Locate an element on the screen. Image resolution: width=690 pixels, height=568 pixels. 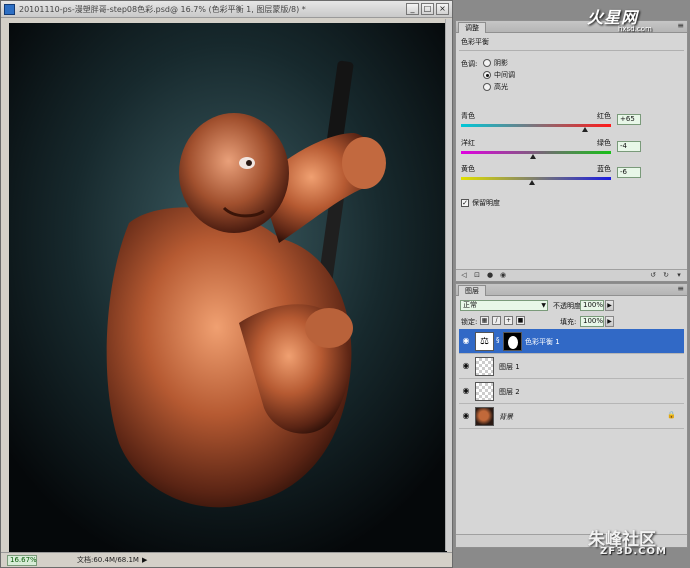
maximize-button: □ is located at coordinates (427, 9).